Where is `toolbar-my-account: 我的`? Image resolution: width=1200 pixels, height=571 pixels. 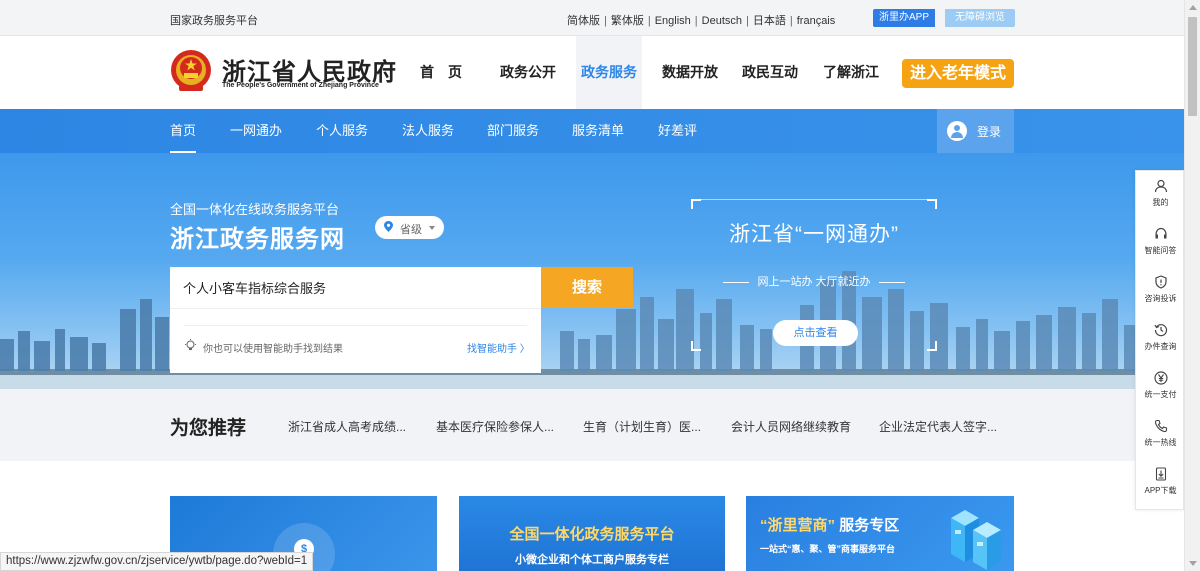
toolbar-my-account: 我的 is located at coordinates (1160, 193).